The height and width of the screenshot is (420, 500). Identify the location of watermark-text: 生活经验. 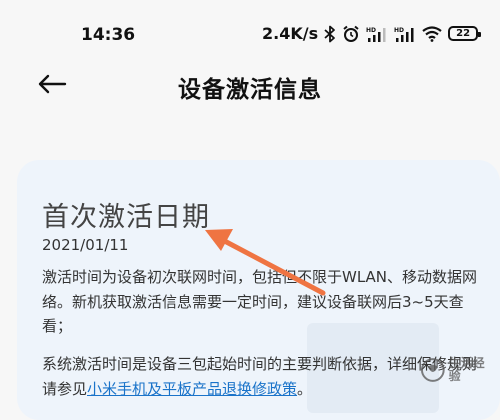
(466, 369).